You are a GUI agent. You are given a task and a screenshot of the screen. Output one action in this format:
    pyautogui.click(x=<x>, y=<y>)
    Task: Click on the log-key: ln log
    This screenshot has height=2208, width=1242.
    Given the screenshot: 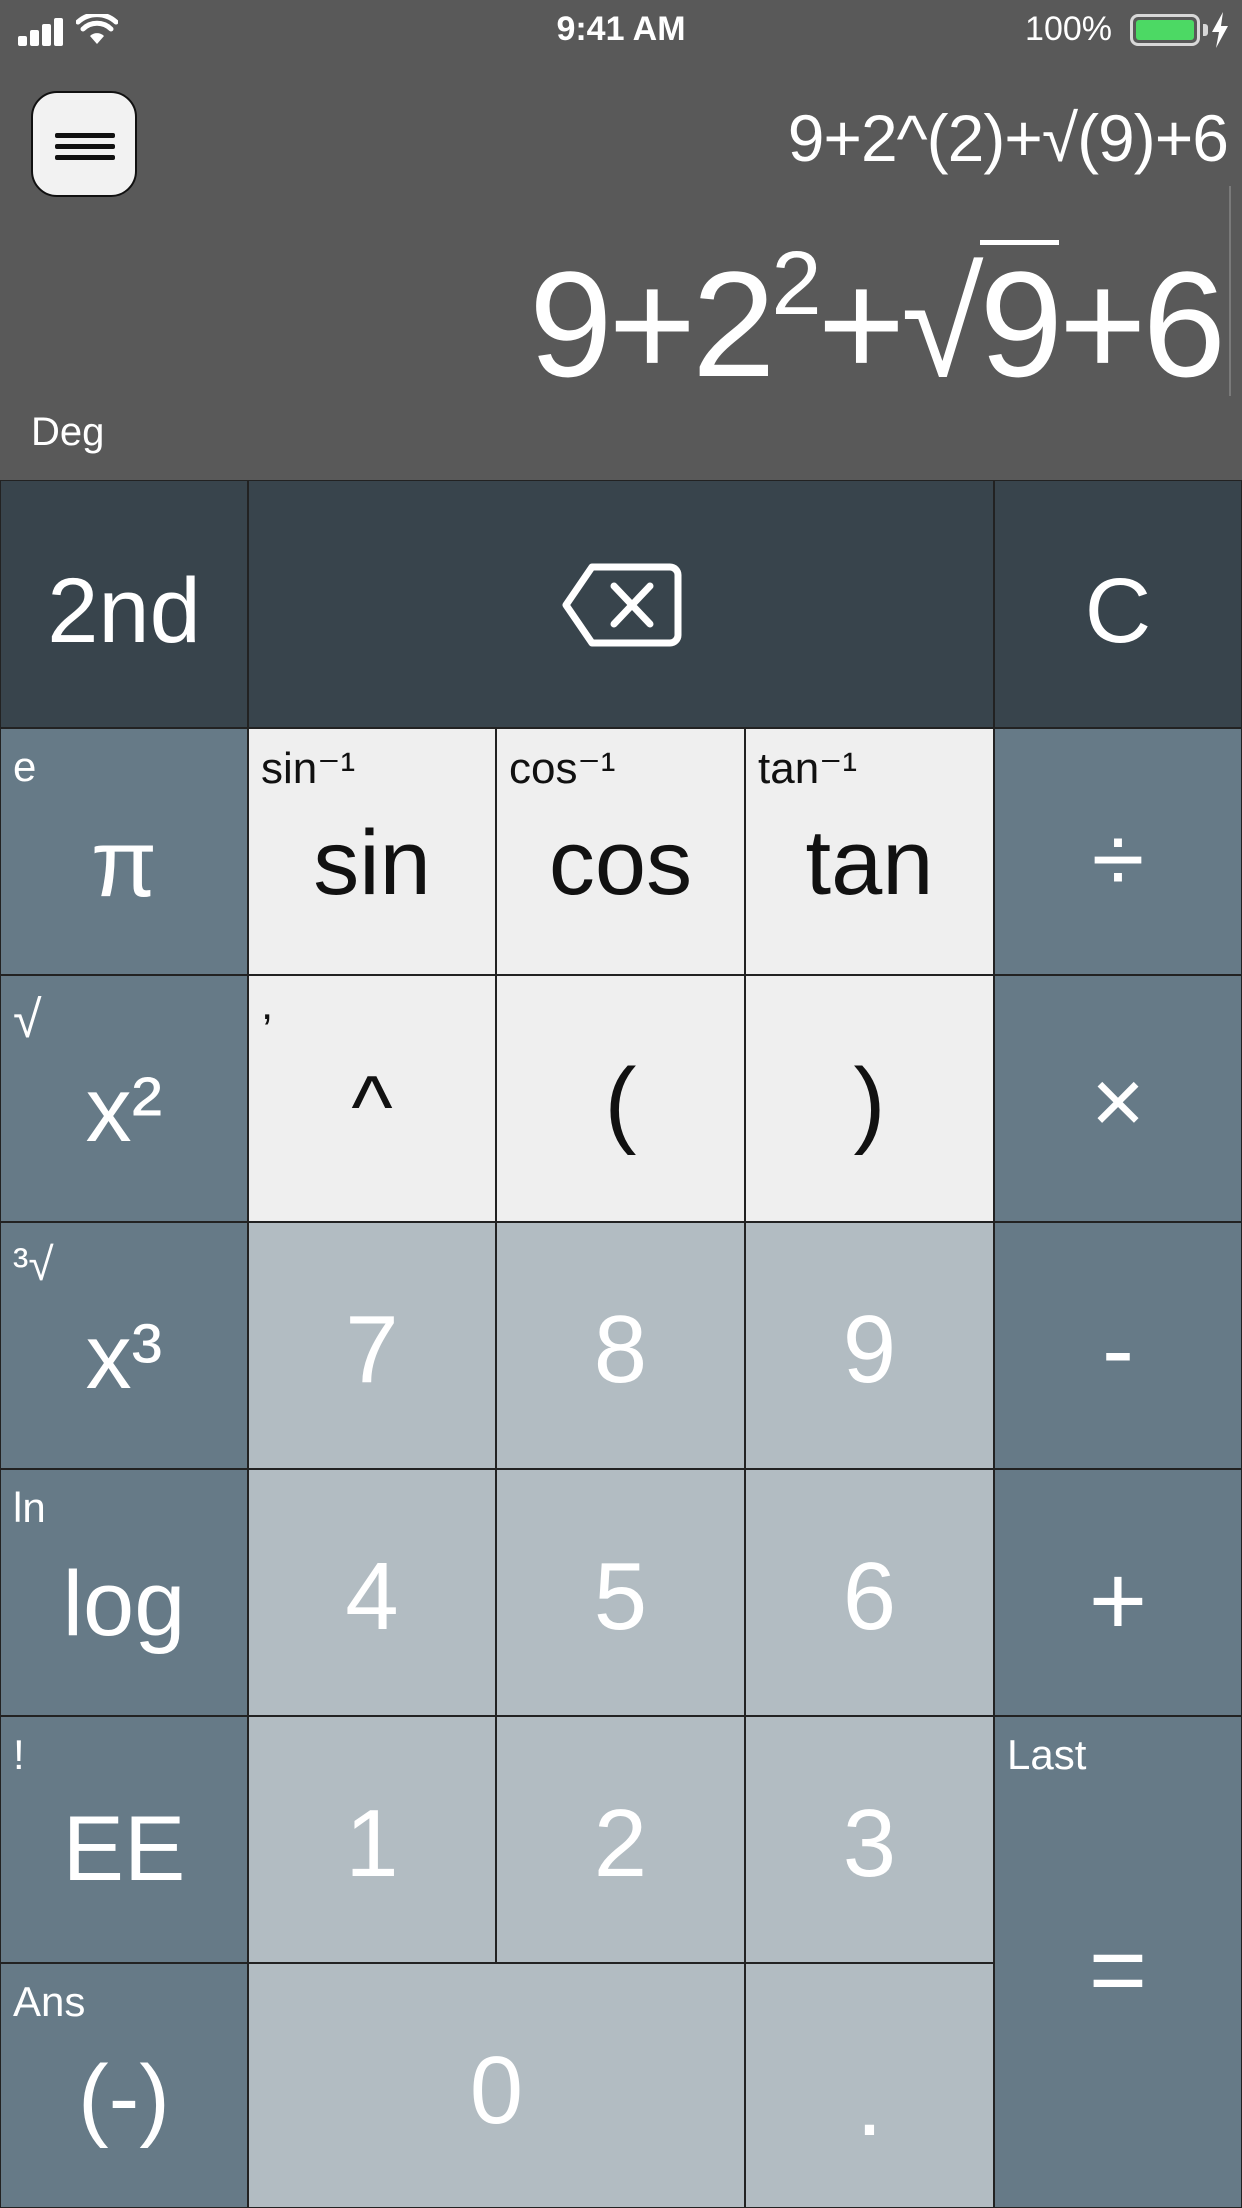 What is the action you would take?
    pyautogui.click(x=124, y=1592)
    